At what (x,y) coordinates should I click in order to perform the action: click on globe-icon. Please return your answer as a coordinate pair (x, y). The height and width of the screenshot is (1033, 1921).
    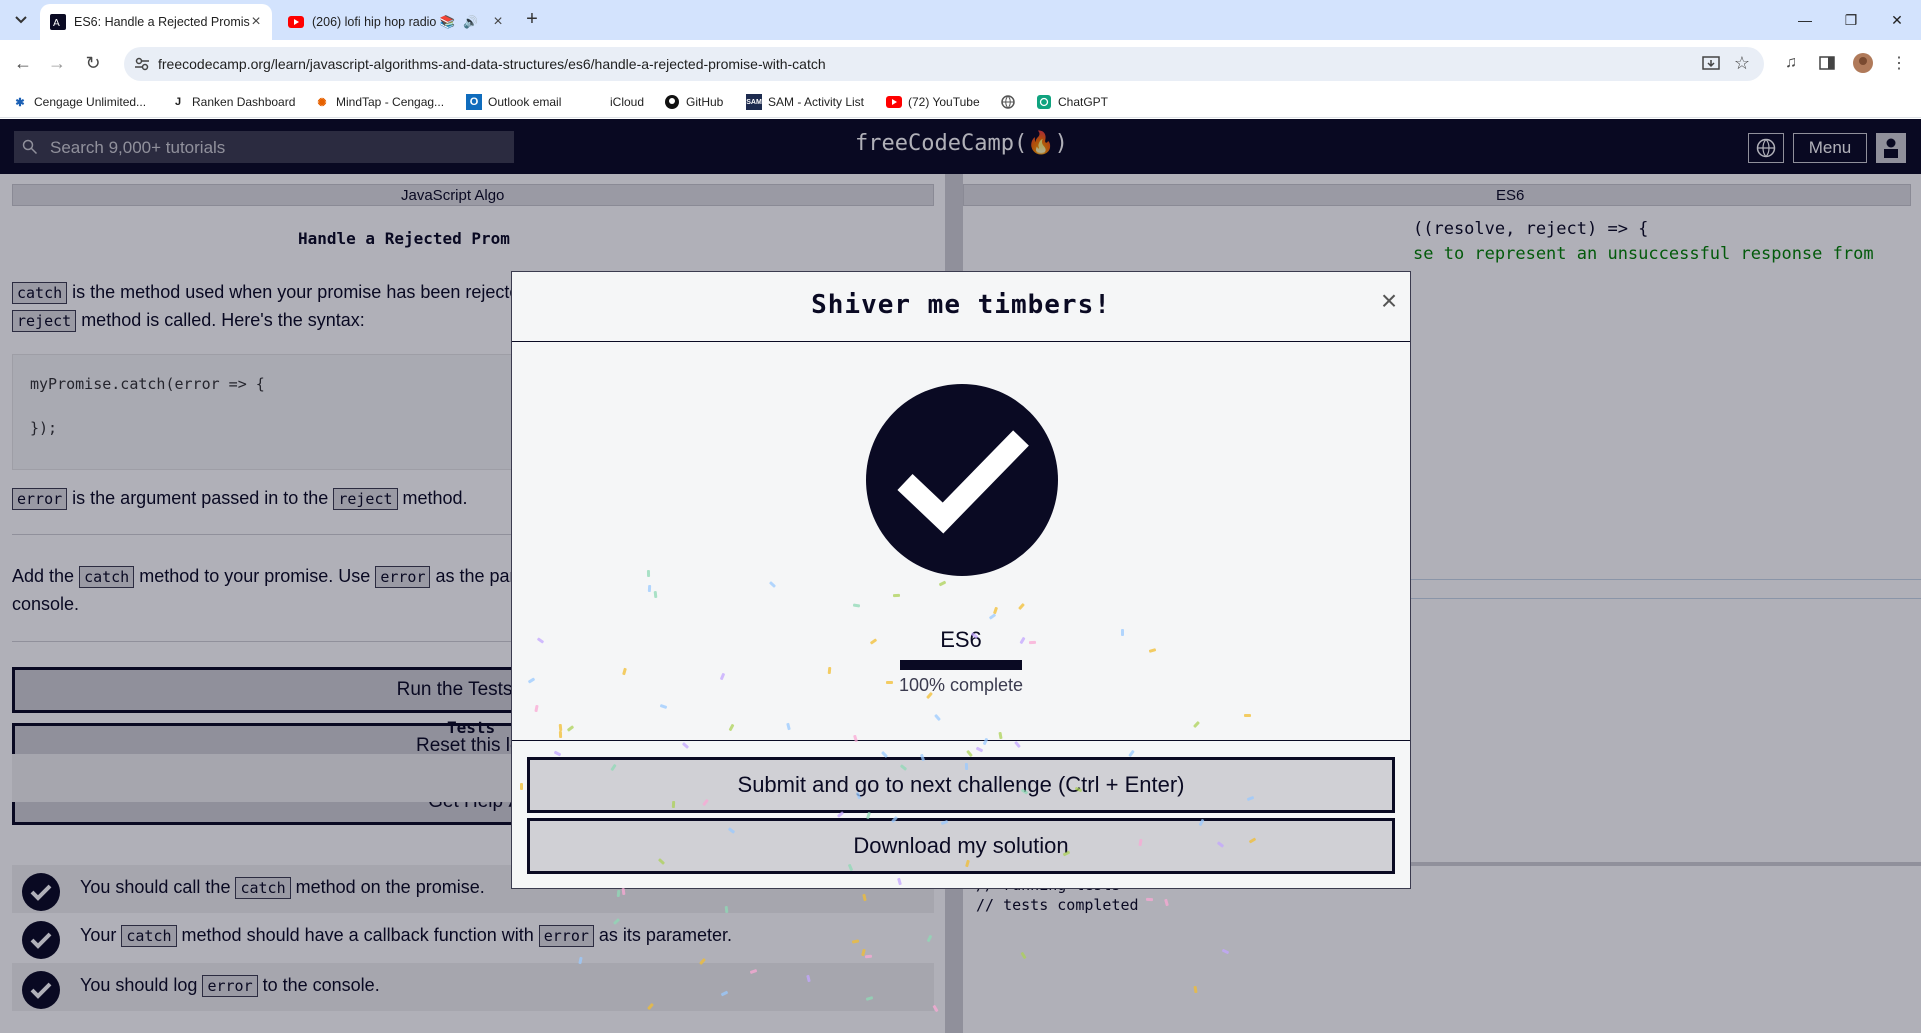
    Looking at the image, I should click on (1008, 102).